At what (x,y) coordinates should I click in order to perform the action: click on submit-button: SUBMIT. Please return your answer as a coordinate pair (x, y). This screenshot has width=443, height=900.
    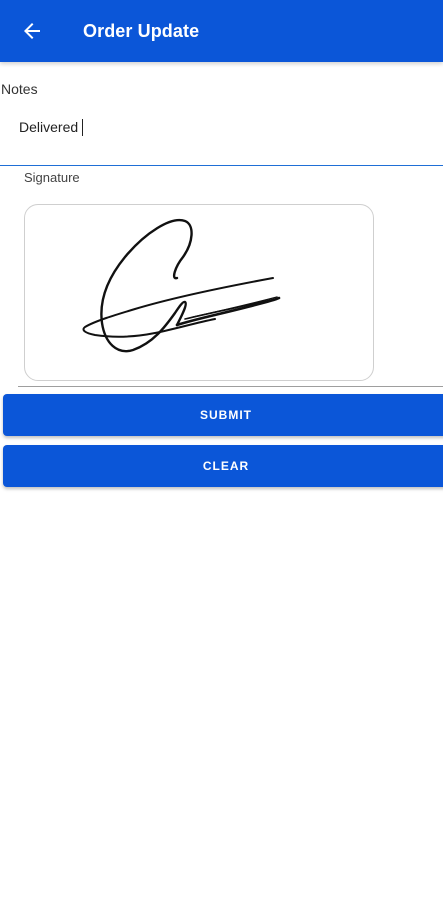
    Looking at the image, I should click on (223, 415).